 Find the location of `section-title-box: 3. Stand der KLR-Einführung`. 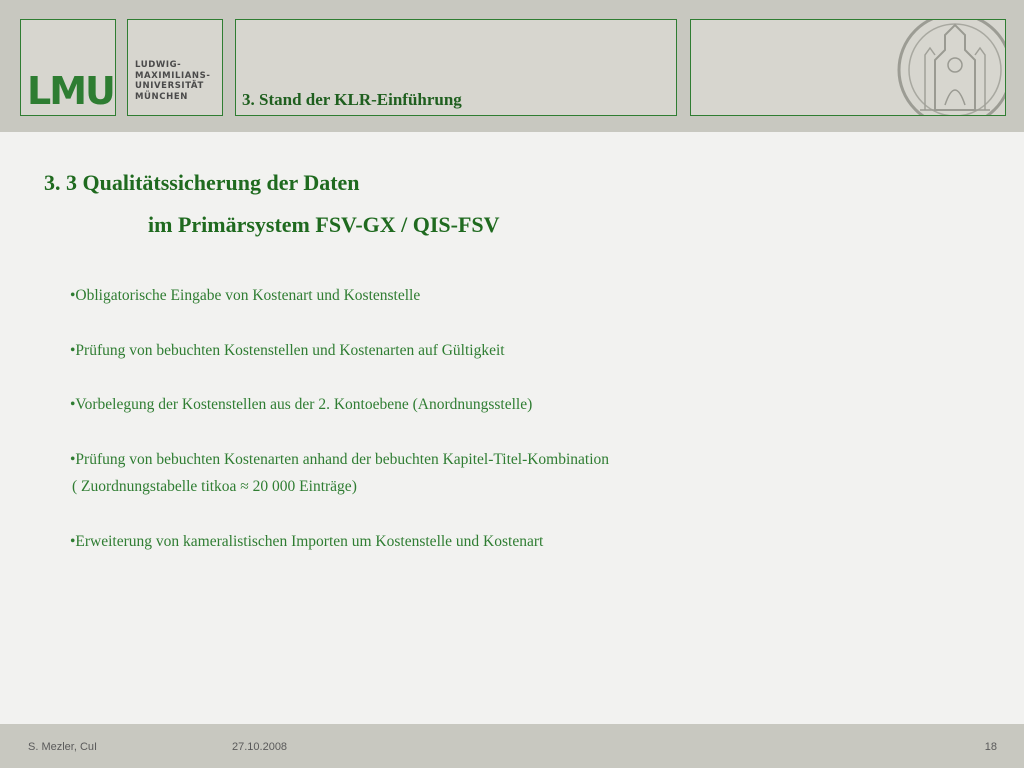

section-title-box: 3. Stand der KLR-Einführung is located at coordinates (456, 67).